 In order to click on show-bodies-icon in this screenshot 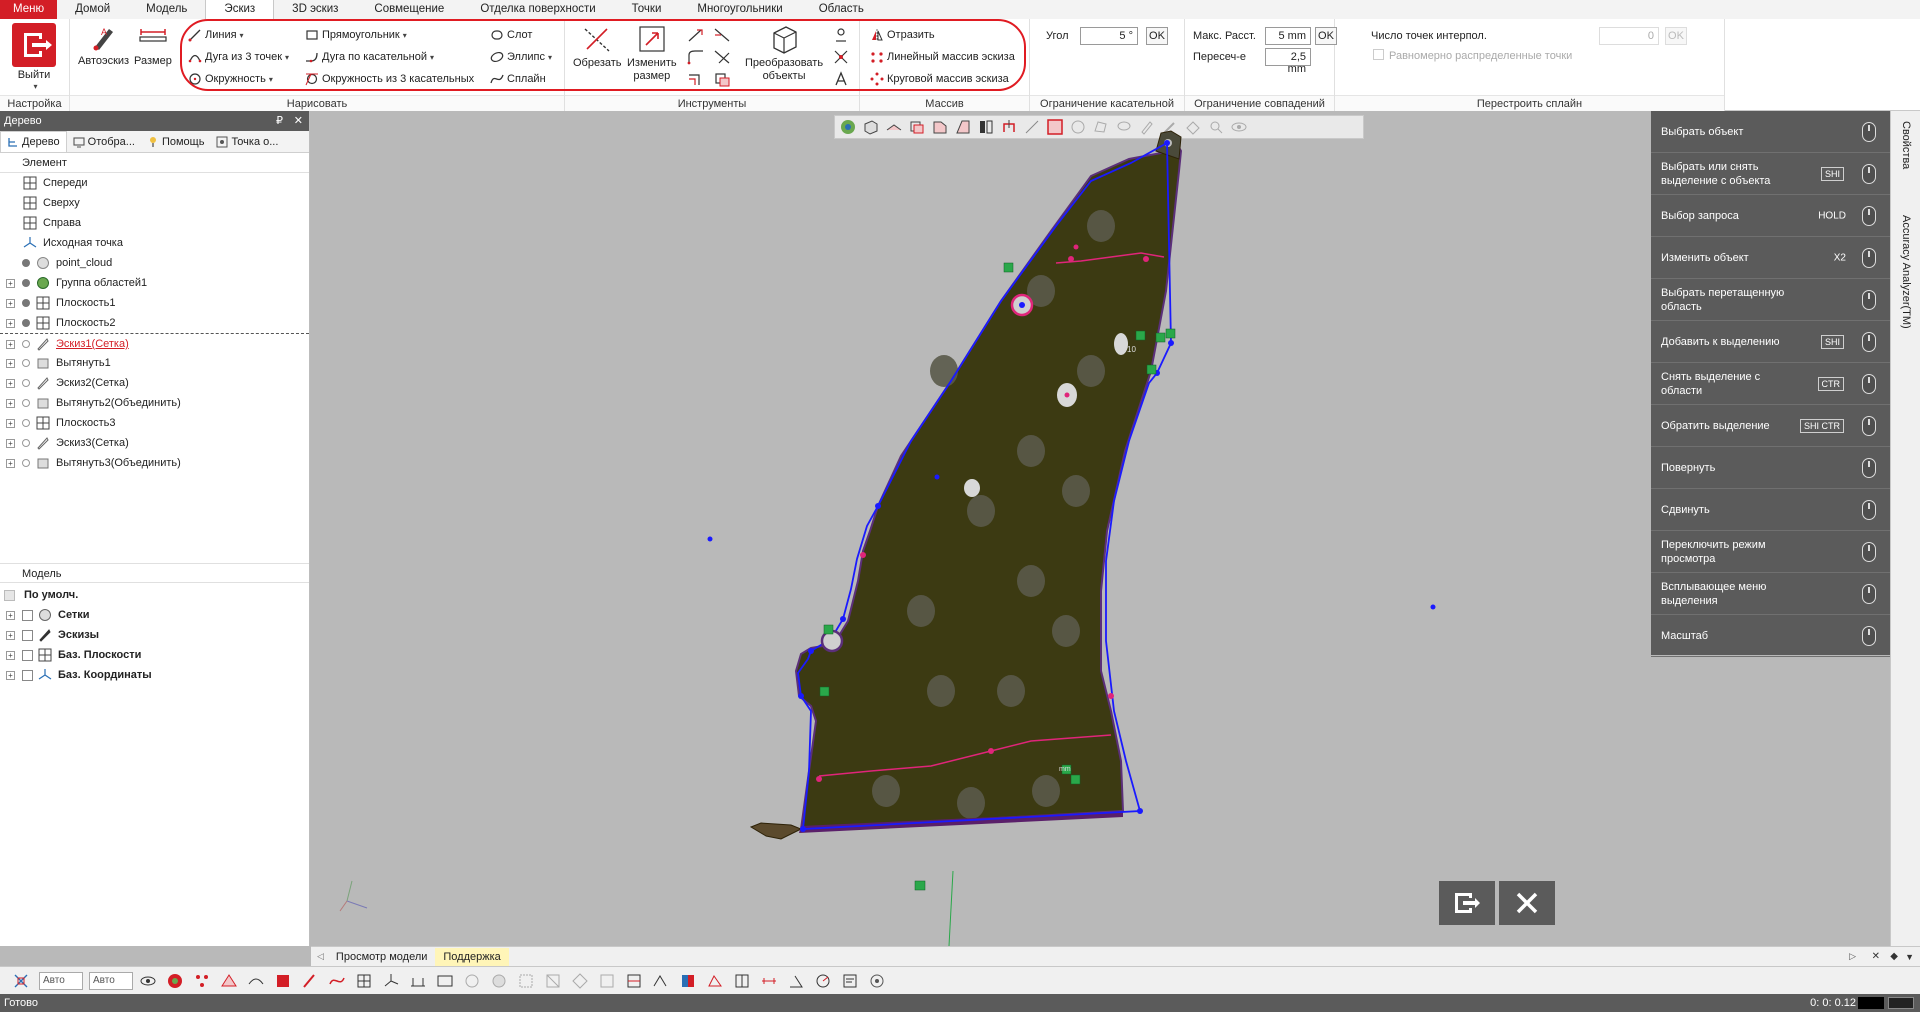, I will do `click(283, 981)`.